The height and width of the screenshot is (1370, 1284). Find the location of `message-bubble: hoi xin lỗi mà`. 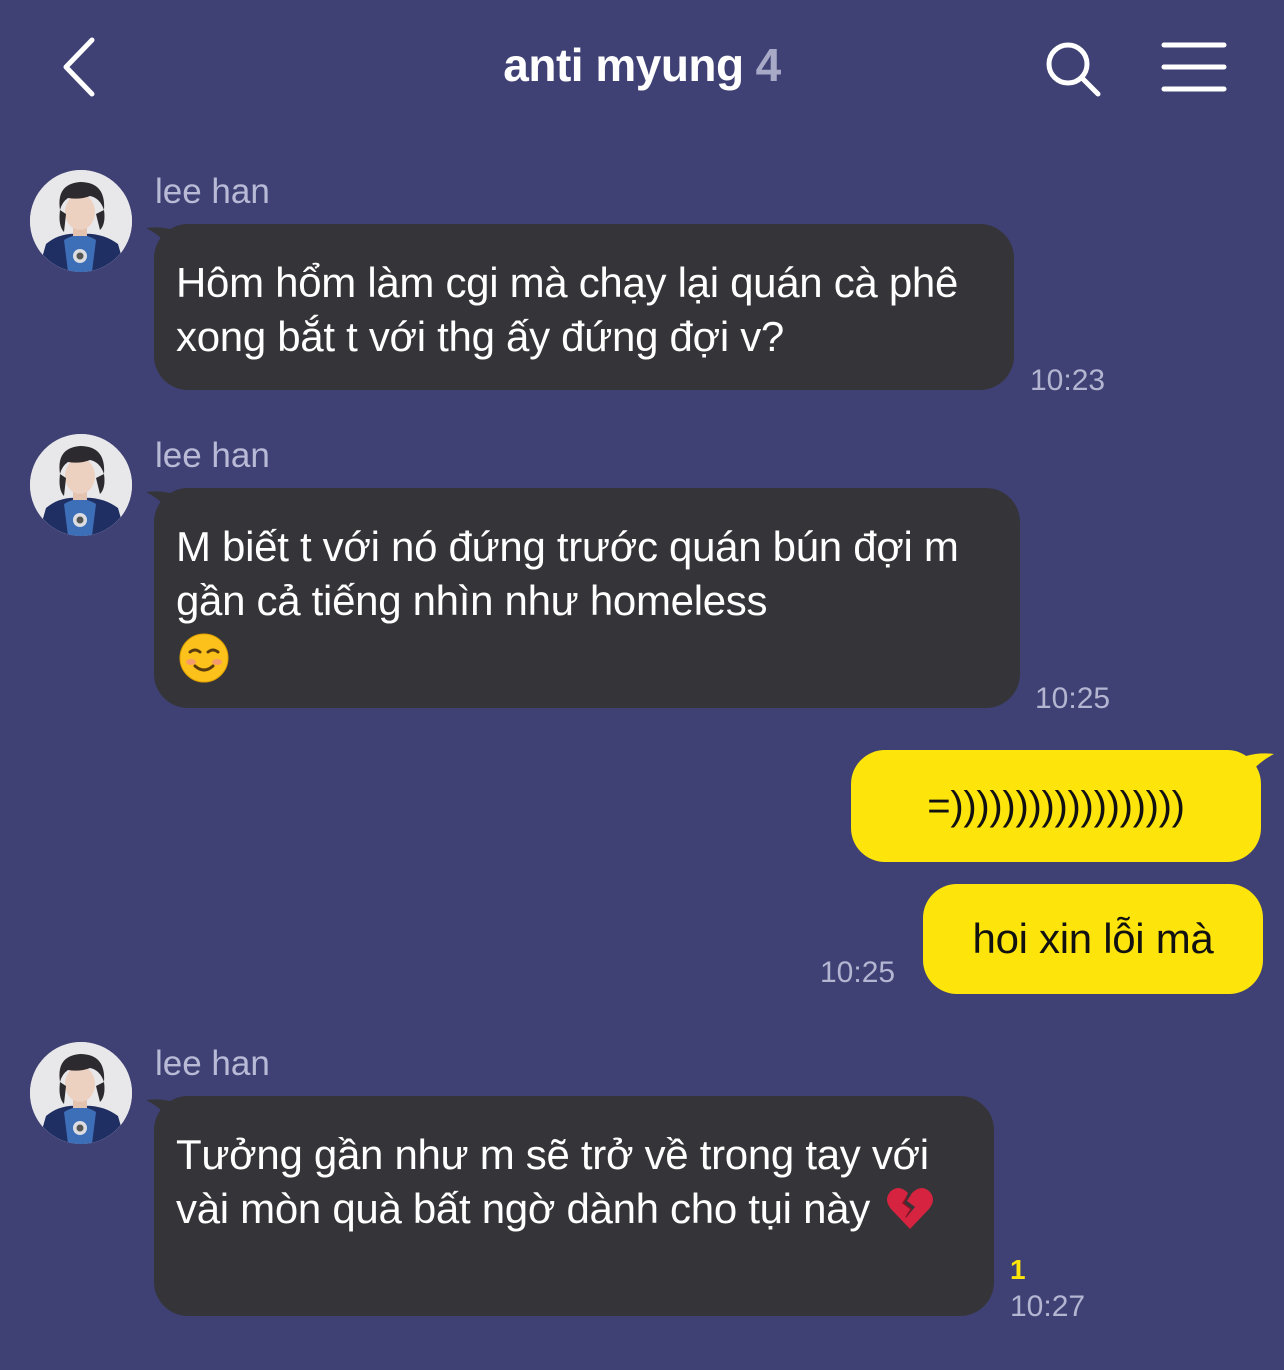

message-bubble: hoi xin lỗi mà is located at coordinates (1093, 939).